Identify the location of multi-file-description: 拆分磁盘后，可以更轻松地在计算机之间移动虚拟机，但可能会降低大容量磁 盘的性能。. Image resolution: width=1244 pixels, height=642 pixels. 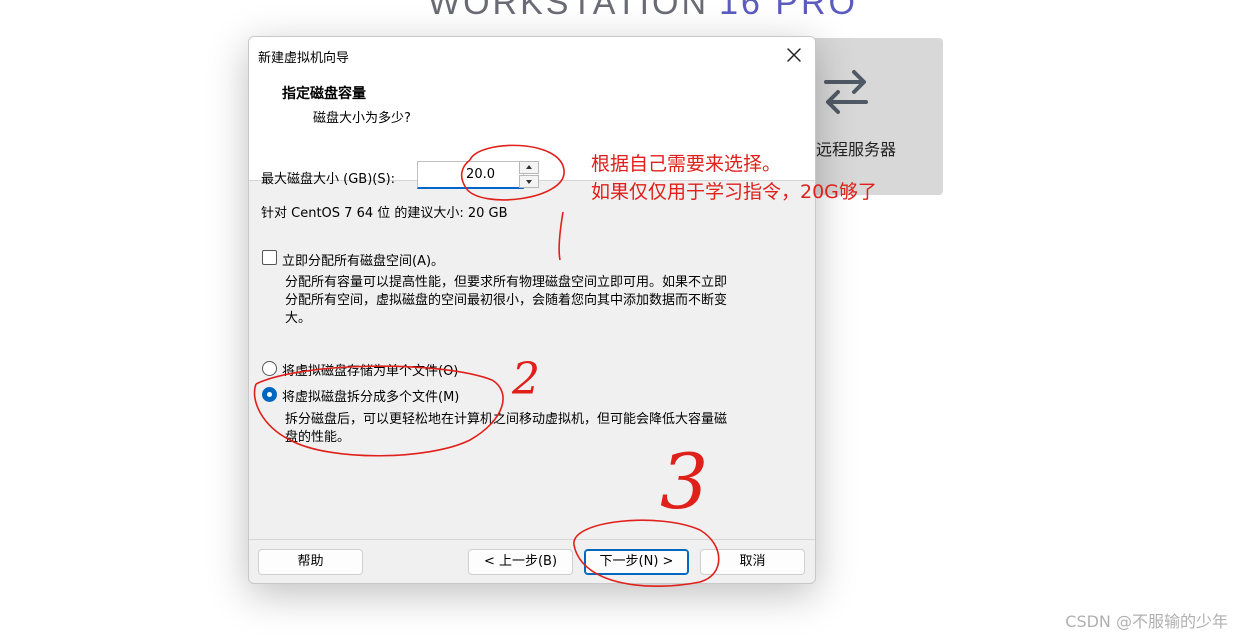
(545, 429).